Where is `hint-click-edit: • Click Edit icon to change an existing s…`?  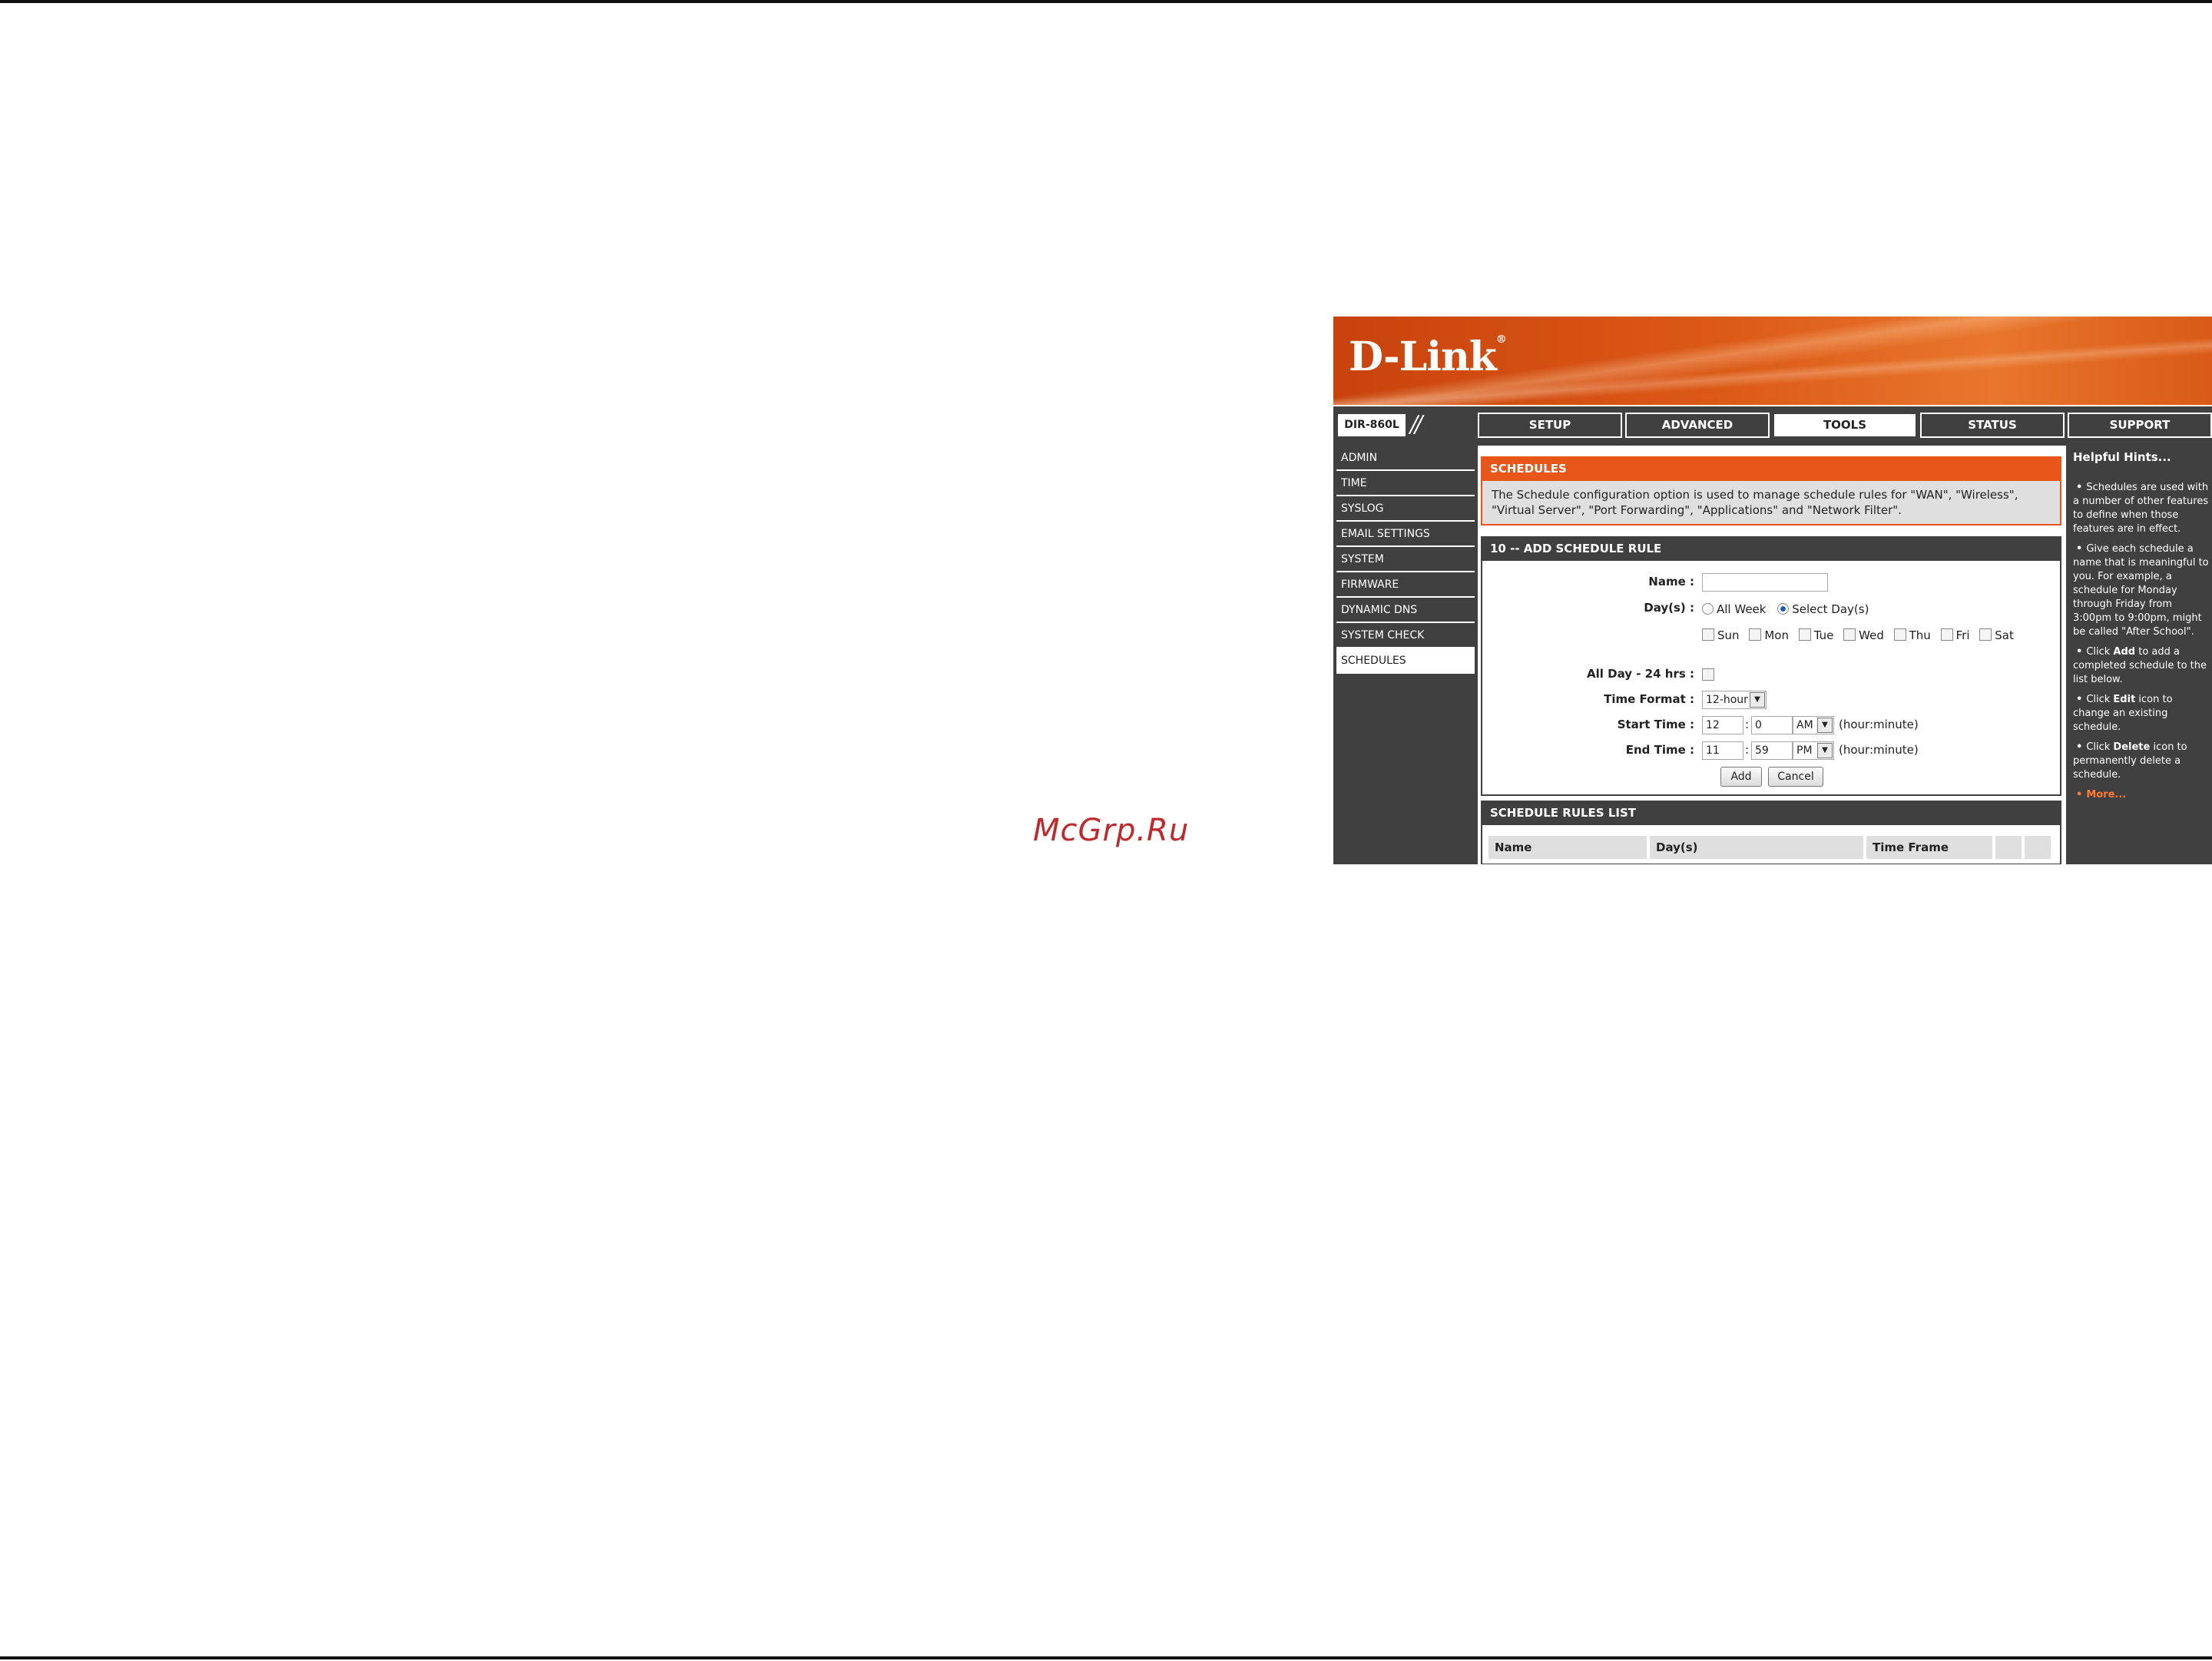 hint-click-edit: • Click Edit icon to change an existing s… is located at coordinates (2141, 713).